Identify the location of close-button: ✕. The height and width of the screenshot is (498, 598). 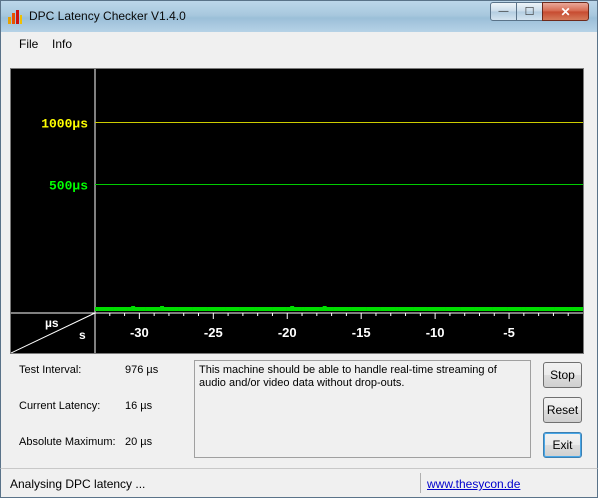
(565, 11).